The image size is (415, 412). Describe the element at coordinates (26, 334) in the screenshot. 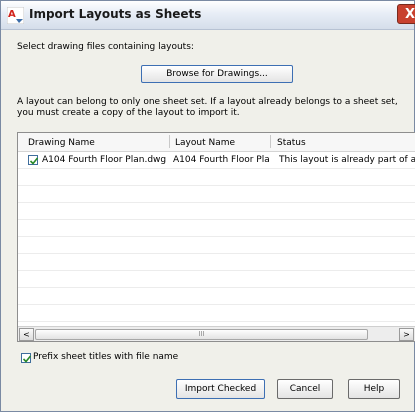

I see `scroll-left-button: <` at that location.